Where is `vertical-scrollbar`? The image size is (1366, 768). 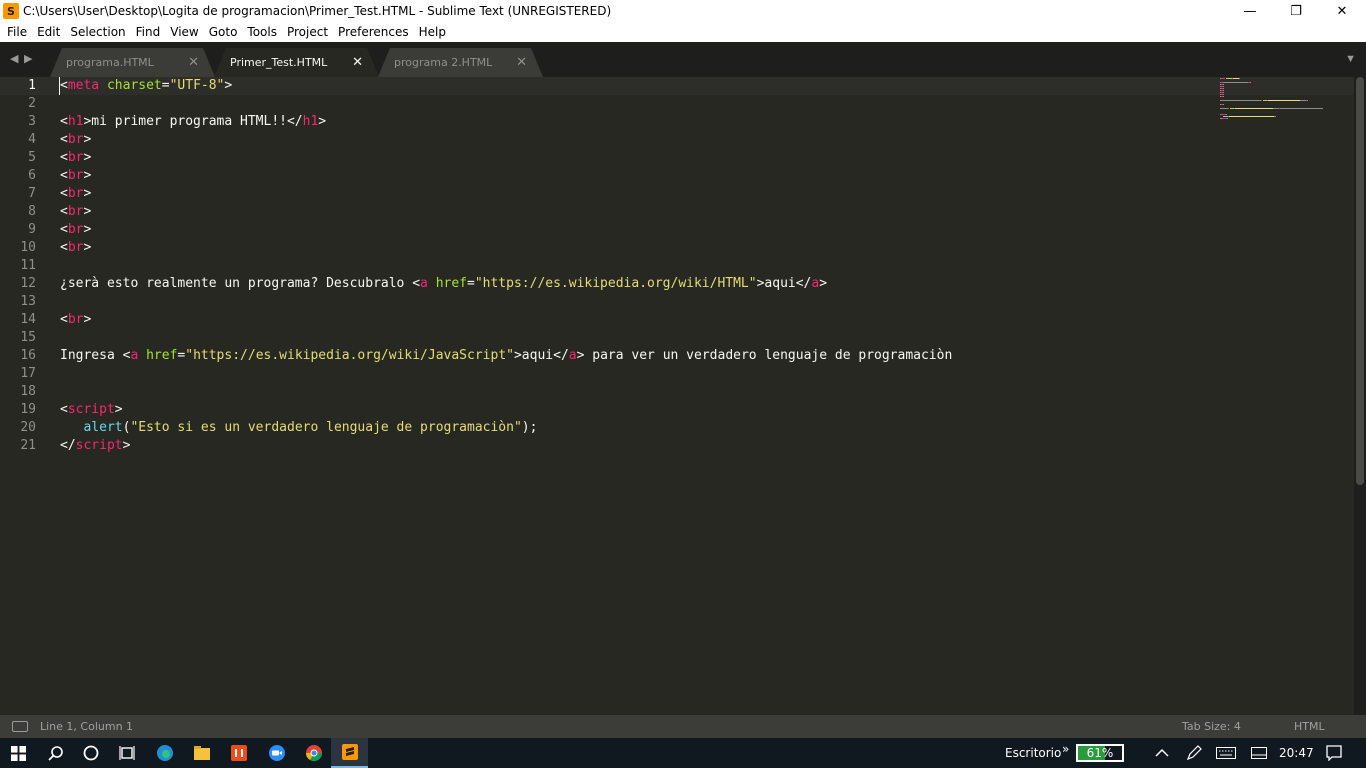
vertical-scrollbar is located at coordinates (1360, 396).